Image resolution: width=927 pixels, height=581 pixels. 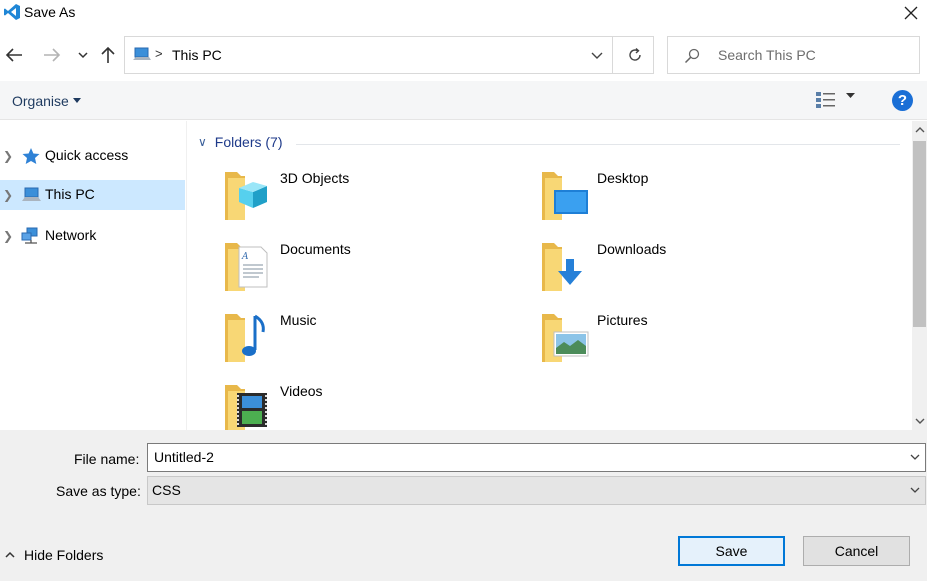 What do you see at coordinates (298, 320) in the screenshot?
I see `folder-label: Music` at bounding box center [298, 320].